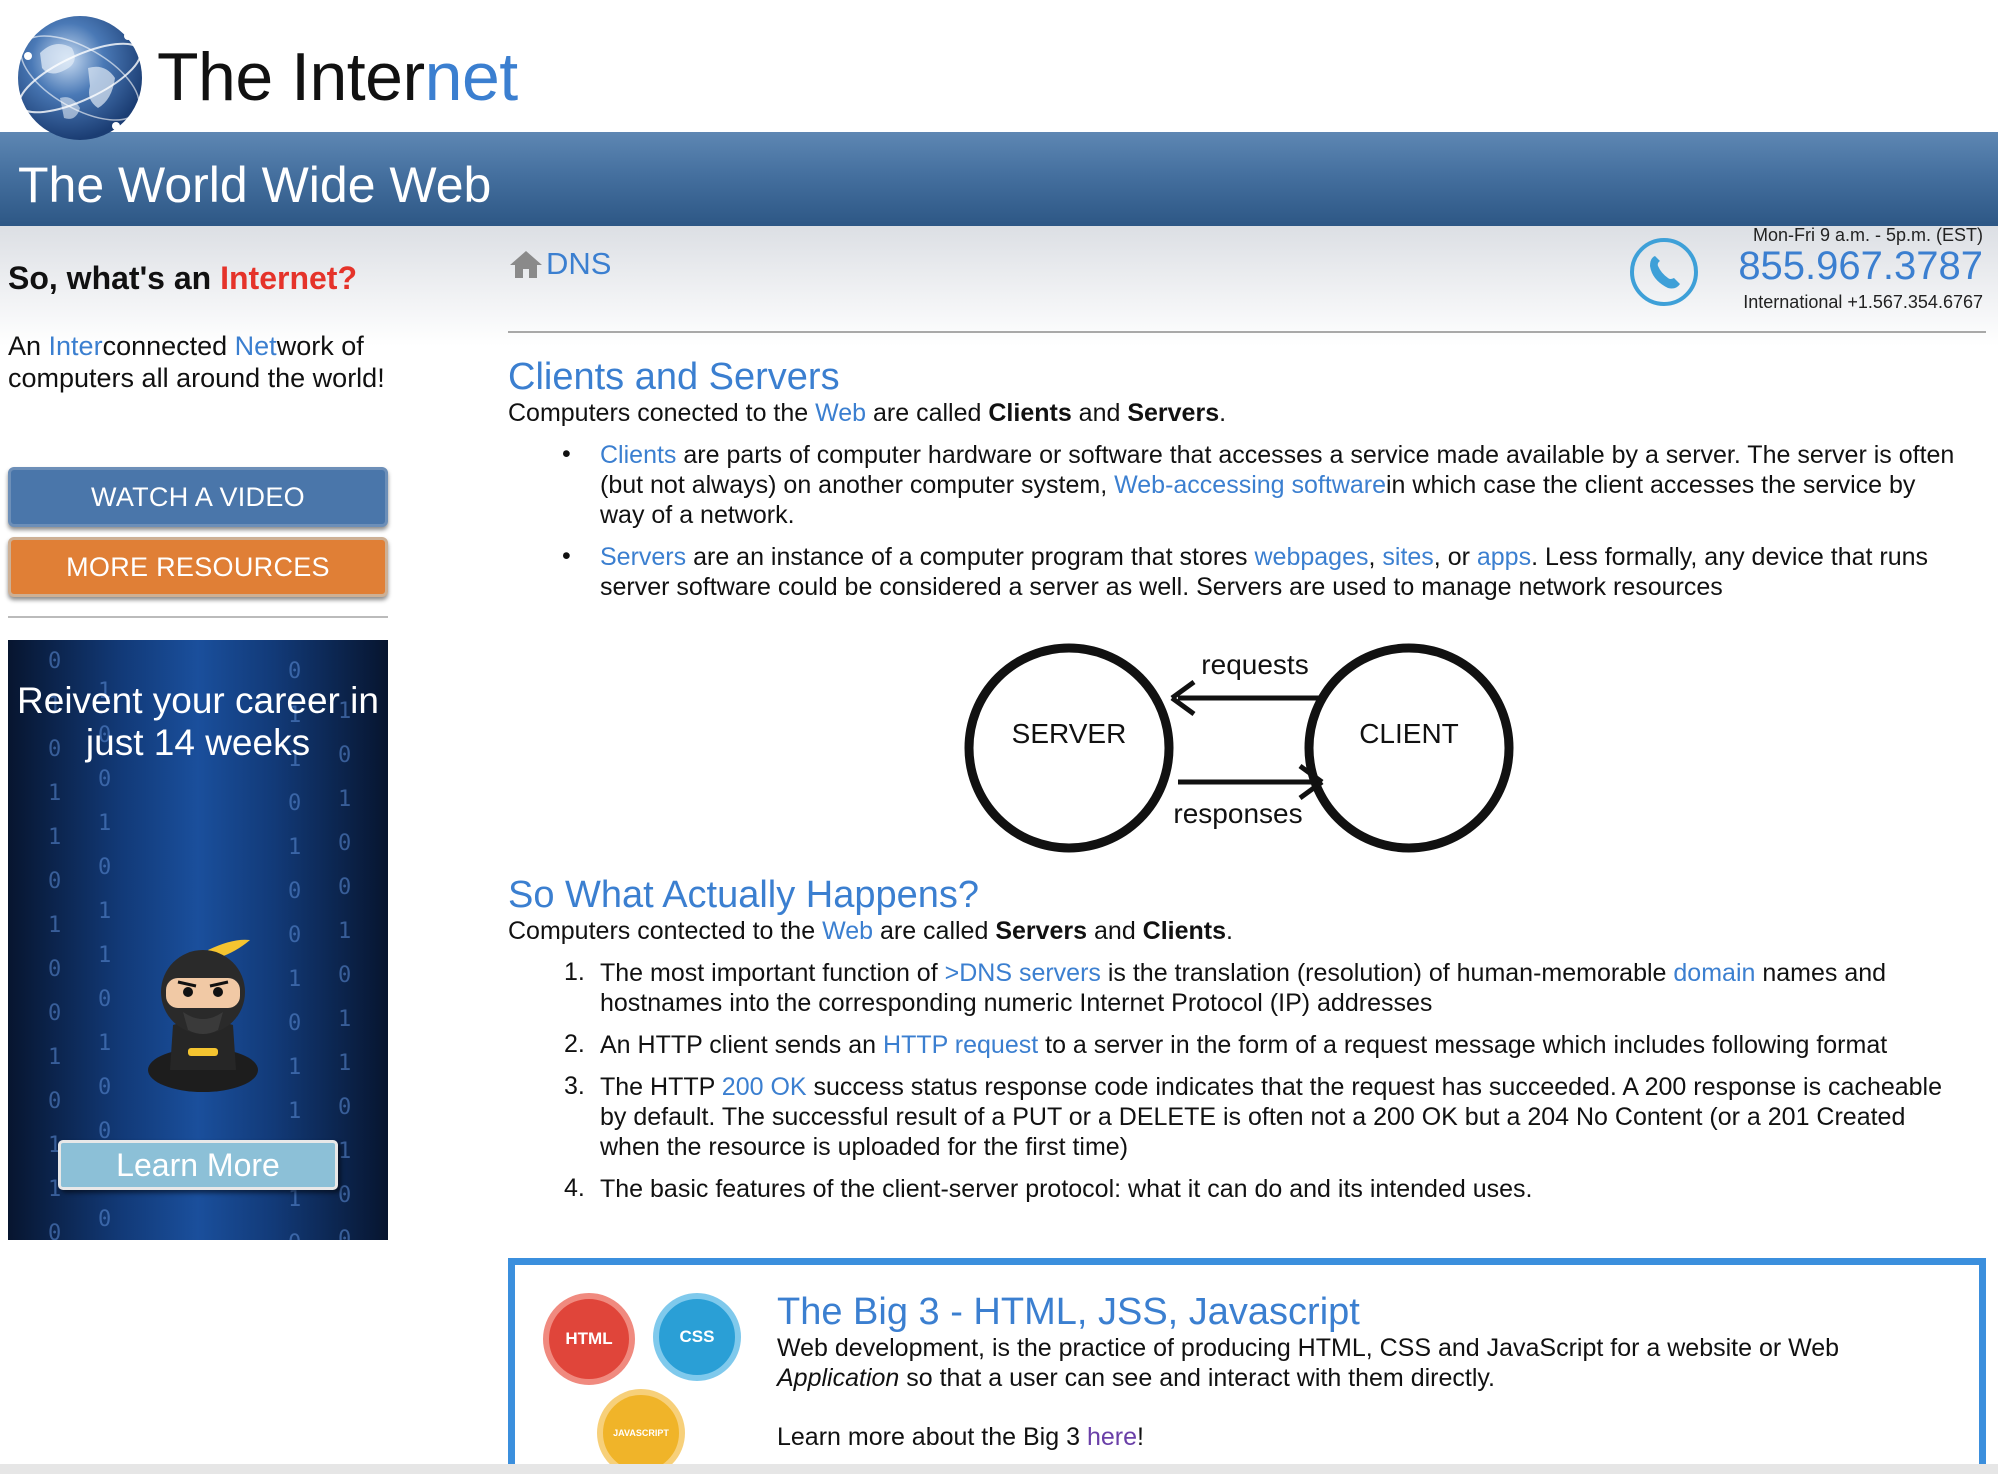  What do you see at coordinates (1867, 235) in the screenshot?
I see `business-hours: Mon-Fri 9 a.m. - 5p.m. (EST)` at bounding box center [1867, 235].